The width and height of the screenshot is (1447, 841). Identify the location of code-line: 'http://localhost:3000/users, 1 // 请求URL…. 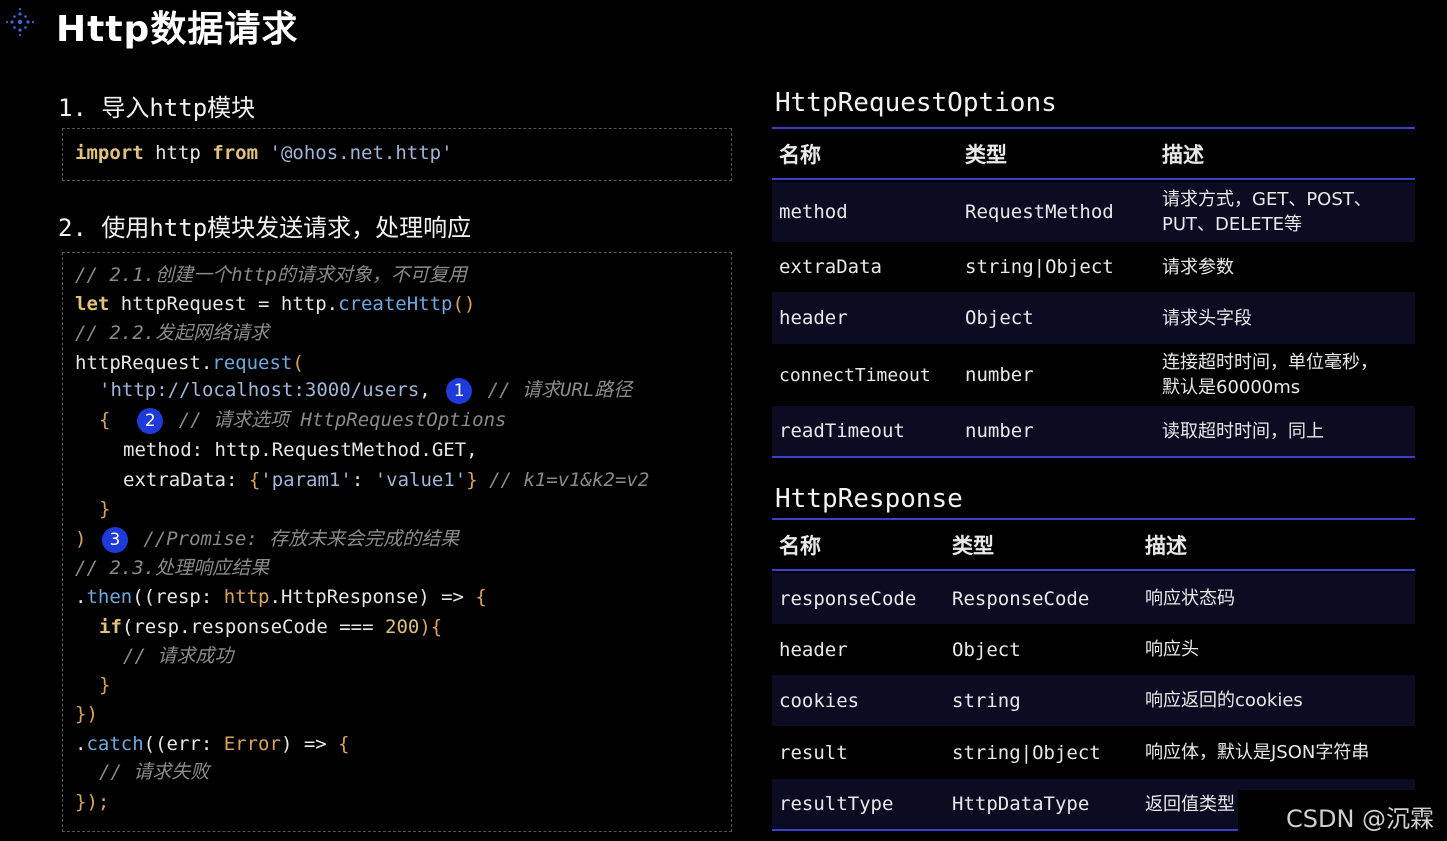
(365, 390).